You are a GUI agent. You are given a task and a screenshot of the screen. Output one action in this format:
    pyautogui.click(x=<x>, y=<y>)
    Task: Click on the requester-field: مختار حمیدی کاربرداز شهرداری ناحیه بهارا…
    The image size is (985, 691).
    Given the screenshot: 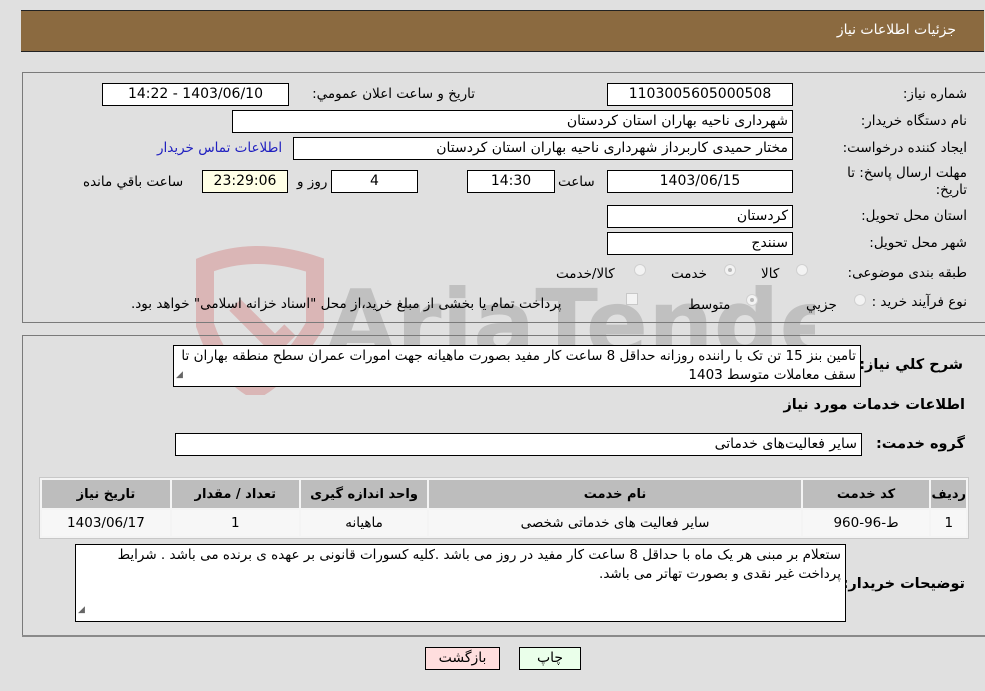 What is the action you would take?
    pyautogui.click(x=543, y=148)
    